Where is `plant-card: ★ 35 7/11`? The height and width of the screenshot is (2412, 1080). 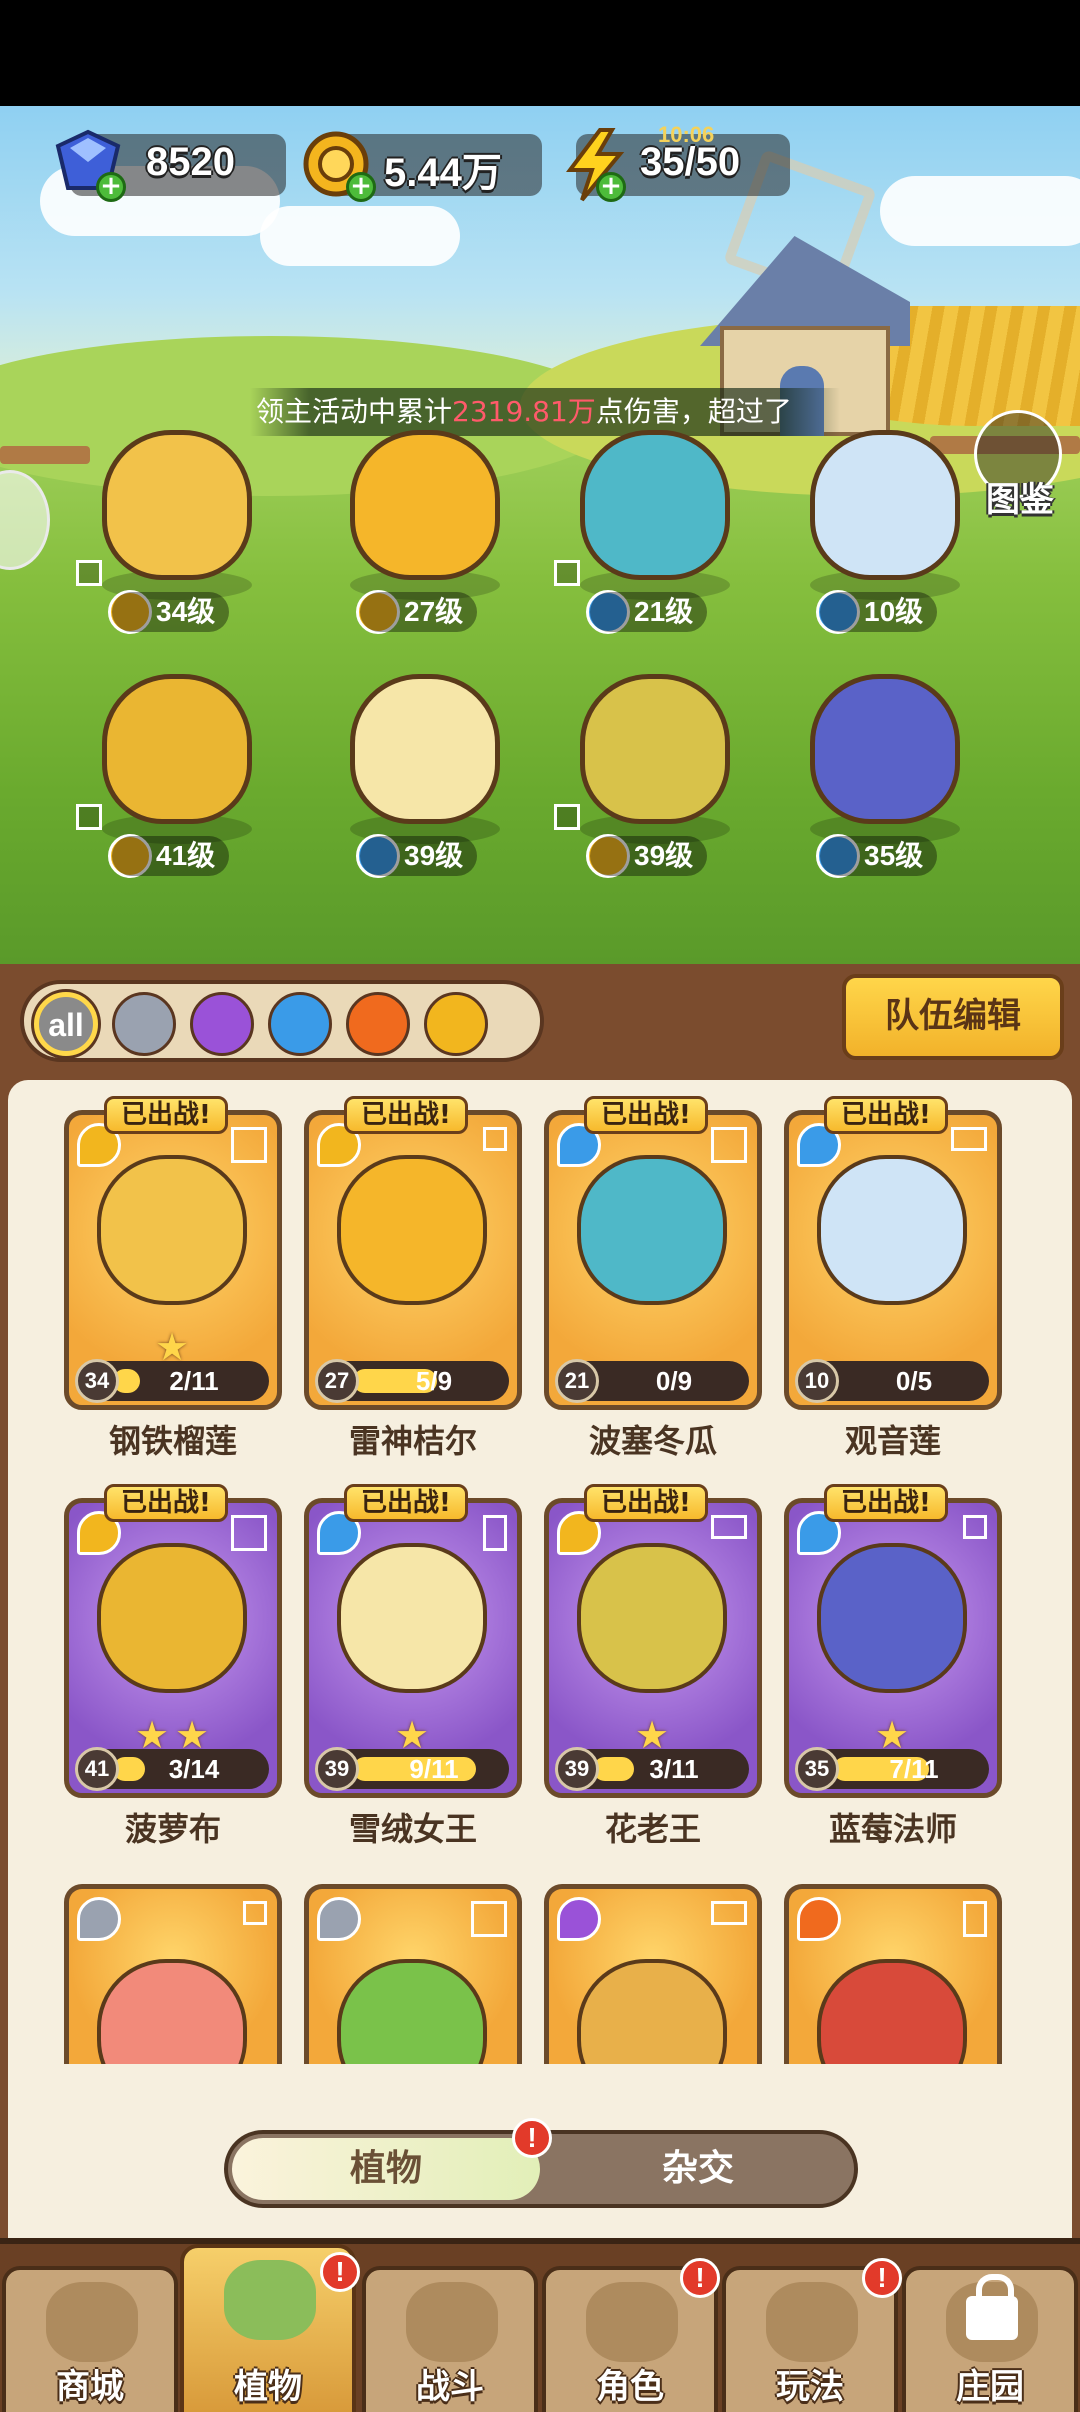 plant-card: ★ 35 7/11 is located at coordinates (893, 1648).